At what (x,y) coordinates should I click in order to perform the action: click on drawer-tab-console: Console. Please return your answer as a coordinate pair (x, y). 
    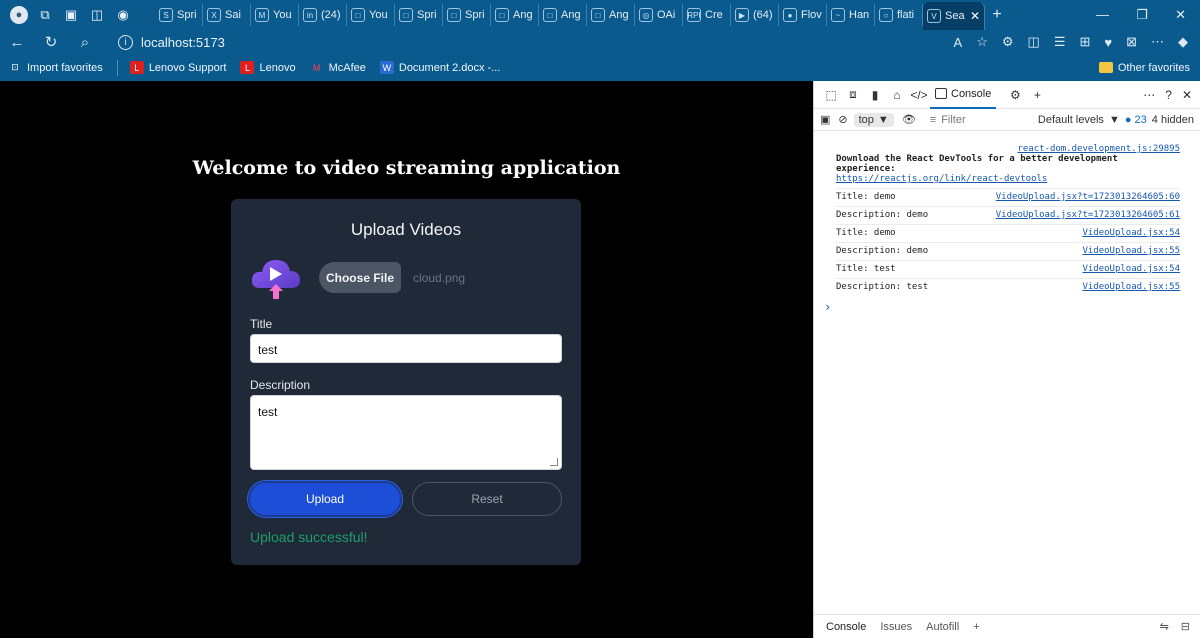
    Looking at the image, I should click on (846, 627).